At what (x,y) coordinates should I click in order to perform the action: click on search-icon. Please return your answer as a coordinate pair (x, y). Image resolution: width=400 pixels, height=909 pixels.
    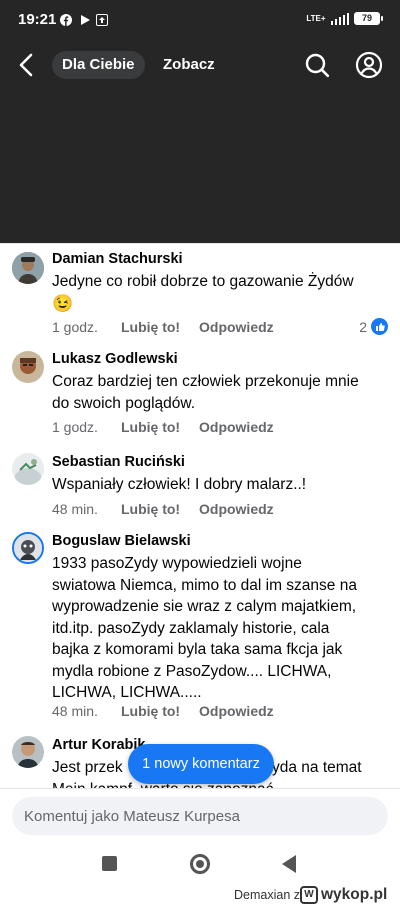
    Looking at the image, I should click on (317, 65).